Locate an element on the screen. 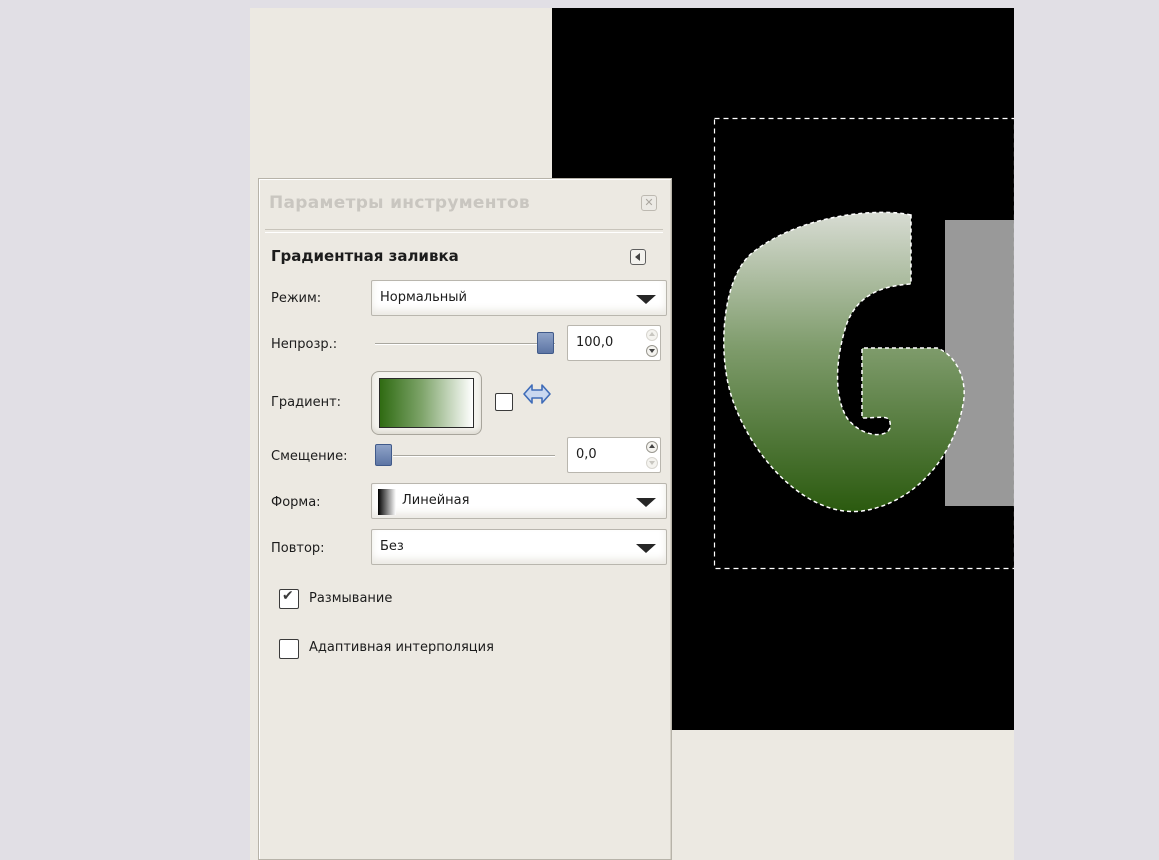  opacity-slider-handle is located at coordinates (545, 343).